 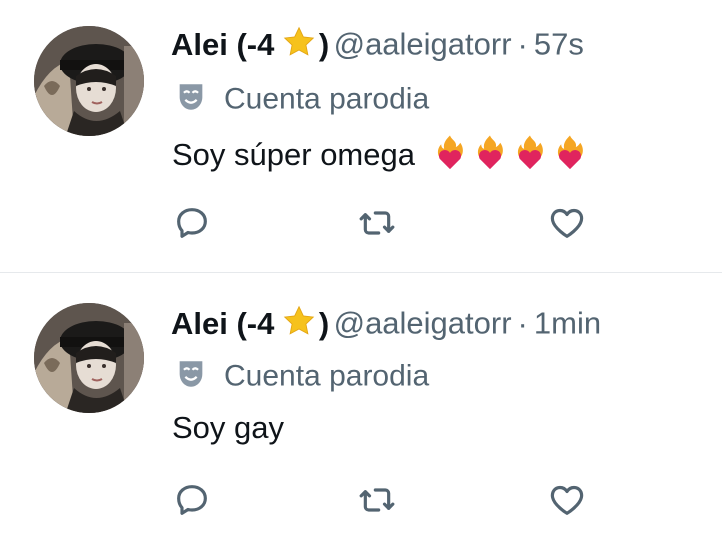 I want to click on tweet-body: Soy gay, so click(x=228, y=427).